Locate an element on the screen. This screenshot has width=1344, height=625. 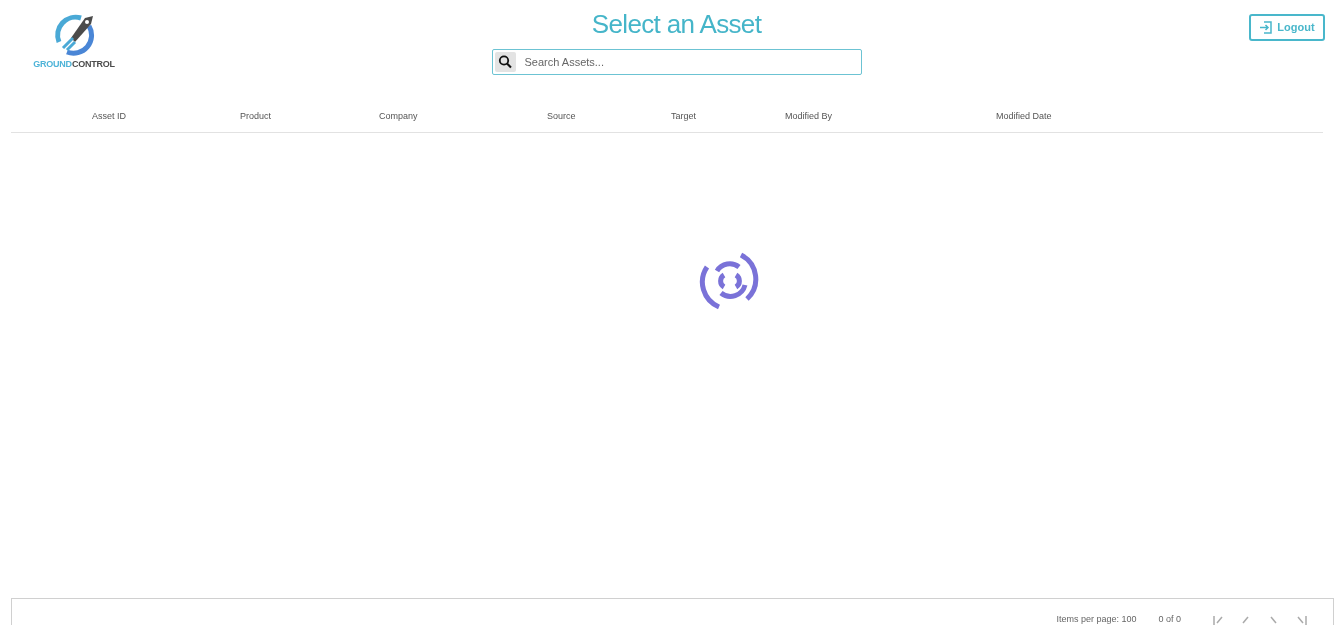
column-header: Asset ID is located at coordinates (109, 115).